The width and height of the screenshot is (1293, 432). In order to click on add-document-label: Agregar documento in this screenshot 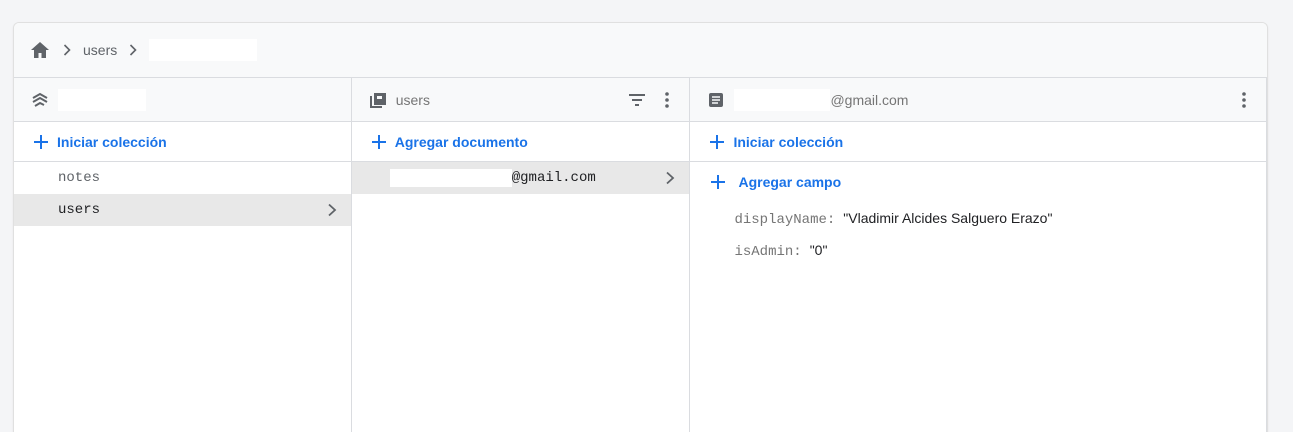, I will do `click(461, 141)`.